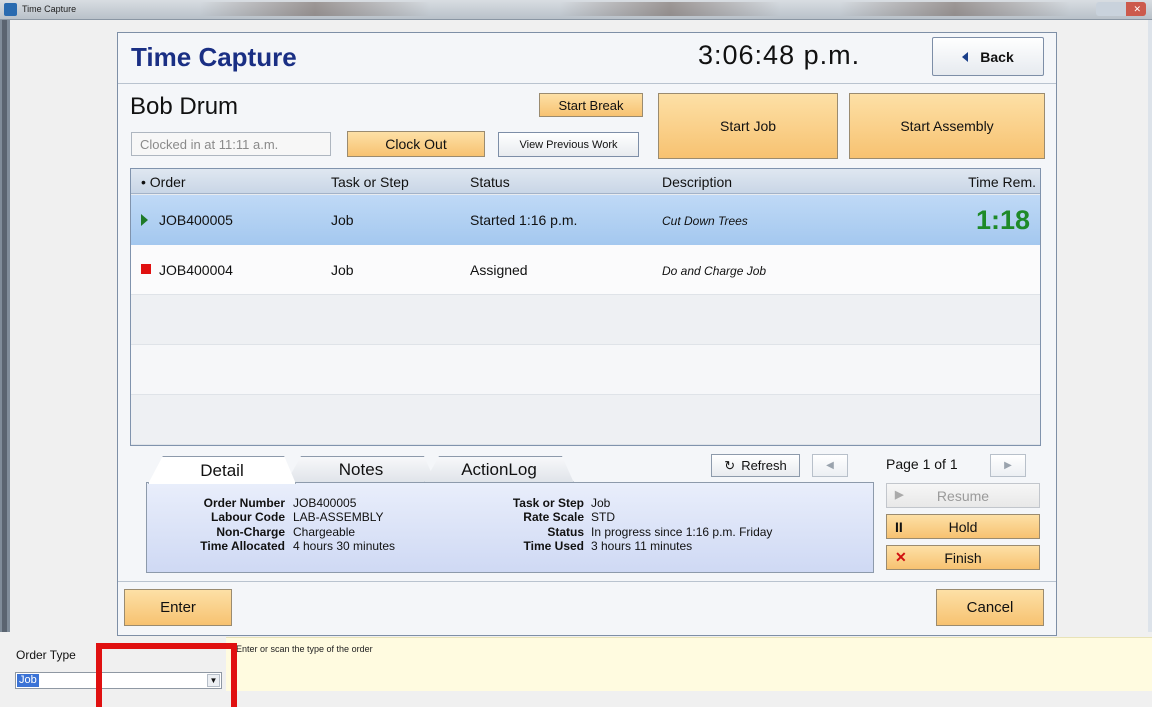  What do you see at coordinates (178, 607) in the screenshot?
I see `enter-button: Enter` at bounding box center [178, 607].